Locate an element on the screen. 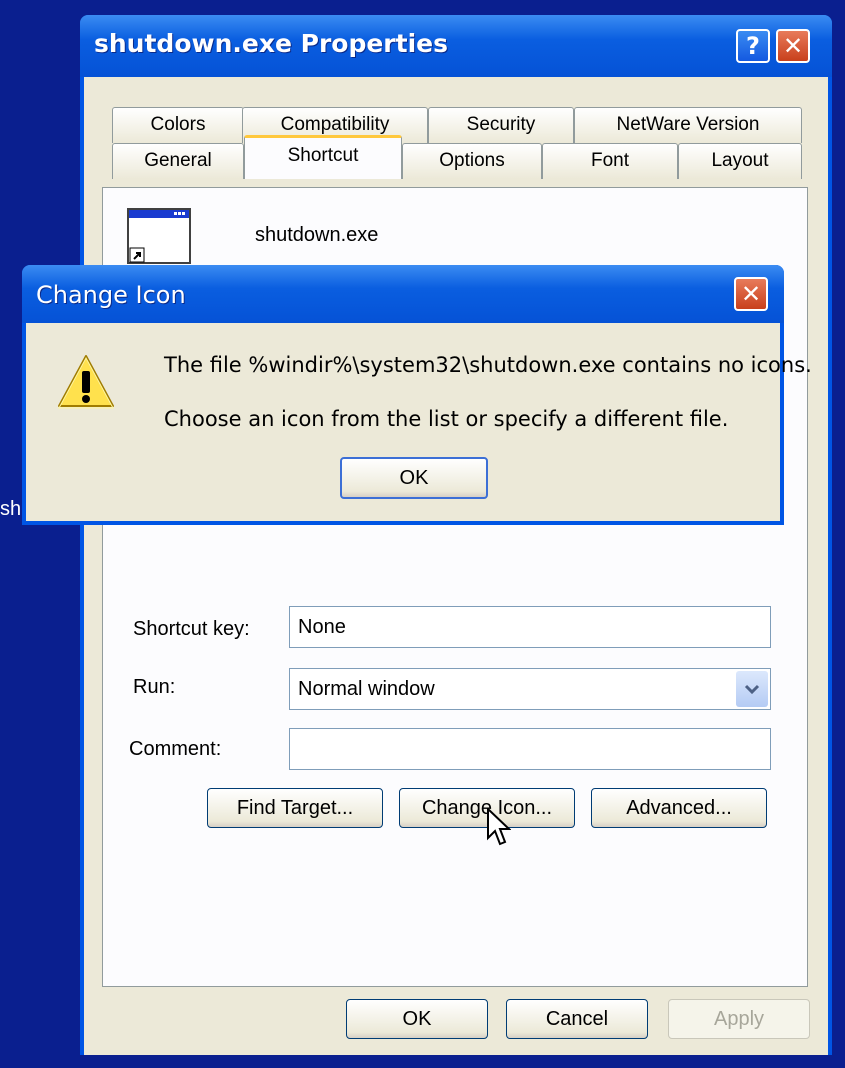 This screenshot has height=1068, width=845. dialog-titlebar: Change Icon ✕ is located at coordinates (403, 294).